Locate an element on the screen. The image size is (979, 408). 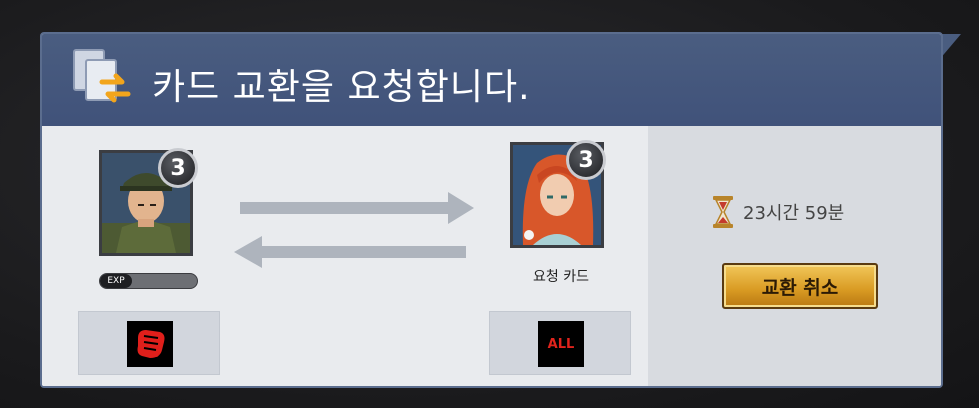
my-card-attribute-slot is located at coordinates (149, 343).